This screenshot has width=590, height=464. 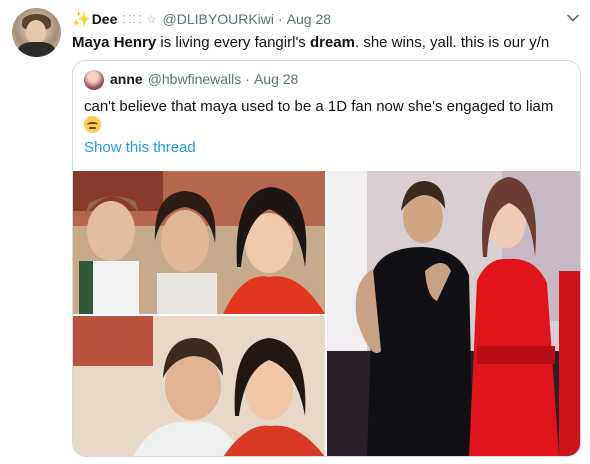 I want to click on author-handle: @DLIBYOURKiwi, so click(x=218, y=19).